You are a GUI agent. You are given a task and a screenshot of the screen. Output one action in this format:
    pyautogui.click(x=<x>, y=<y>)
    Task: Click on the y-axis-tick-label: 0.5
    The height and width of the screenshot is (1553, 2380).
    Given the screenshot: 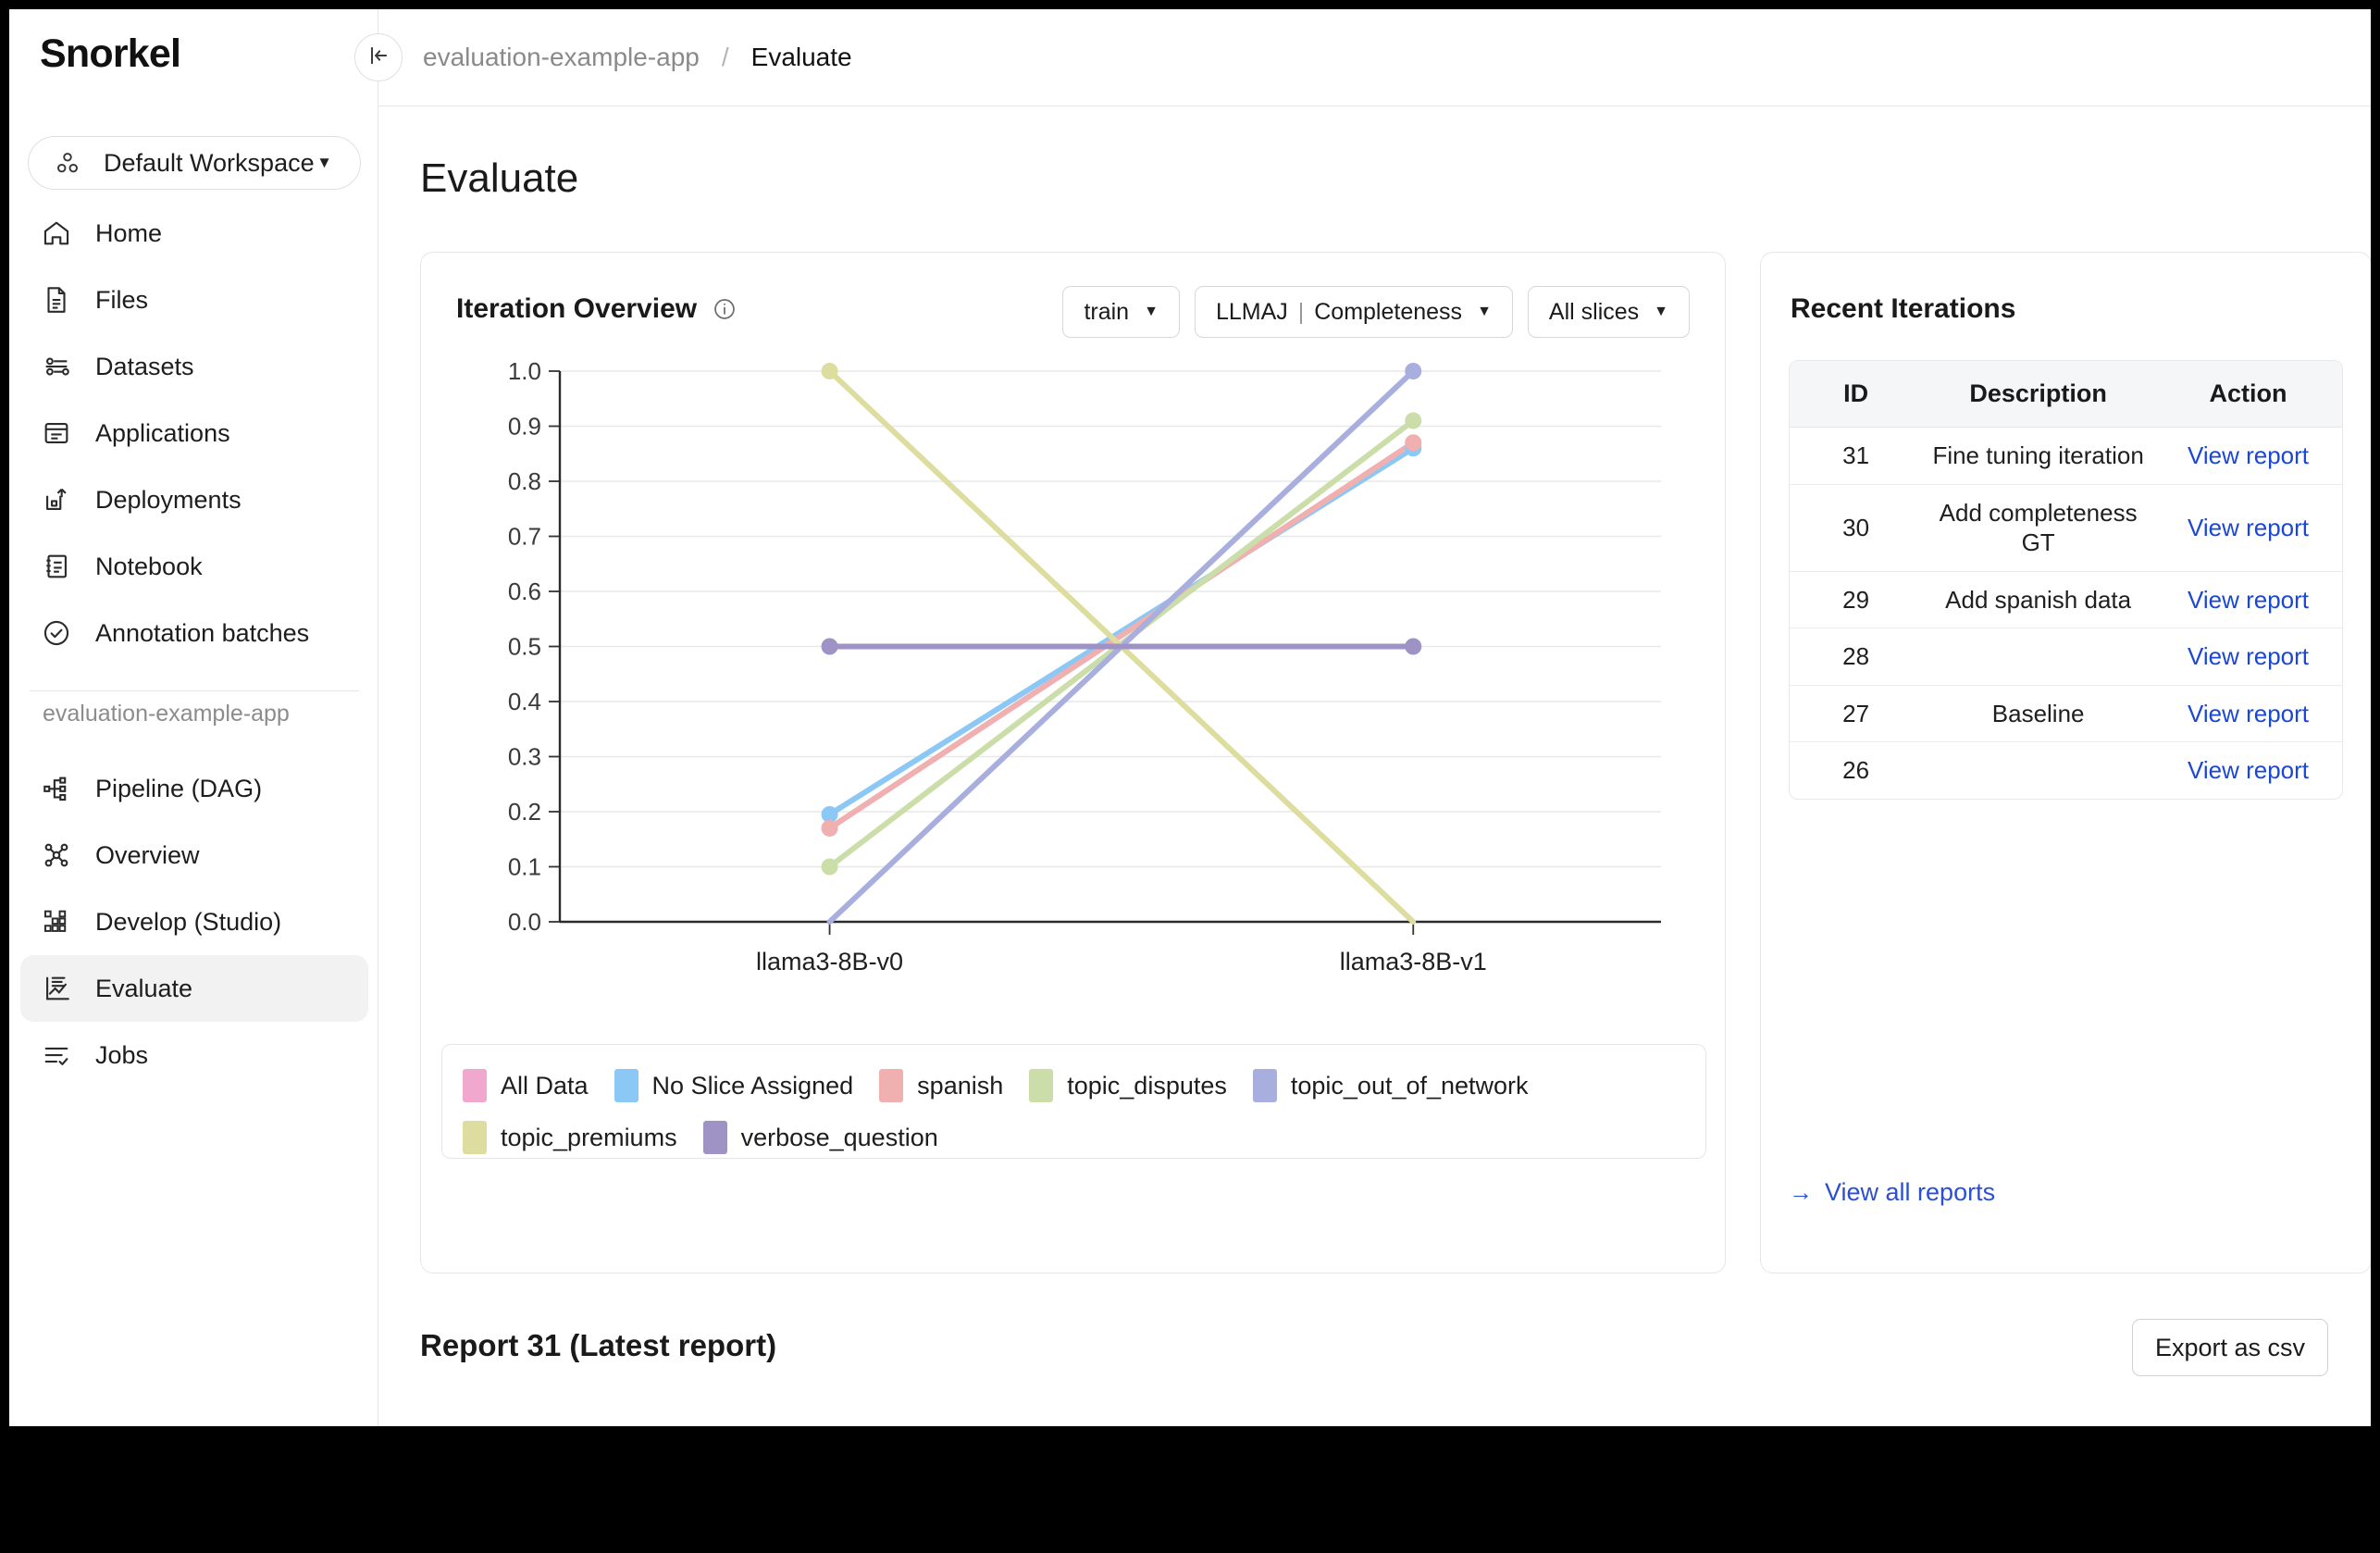 What is the action you would take?
    pyautogui.click(x=524, y=647)
    